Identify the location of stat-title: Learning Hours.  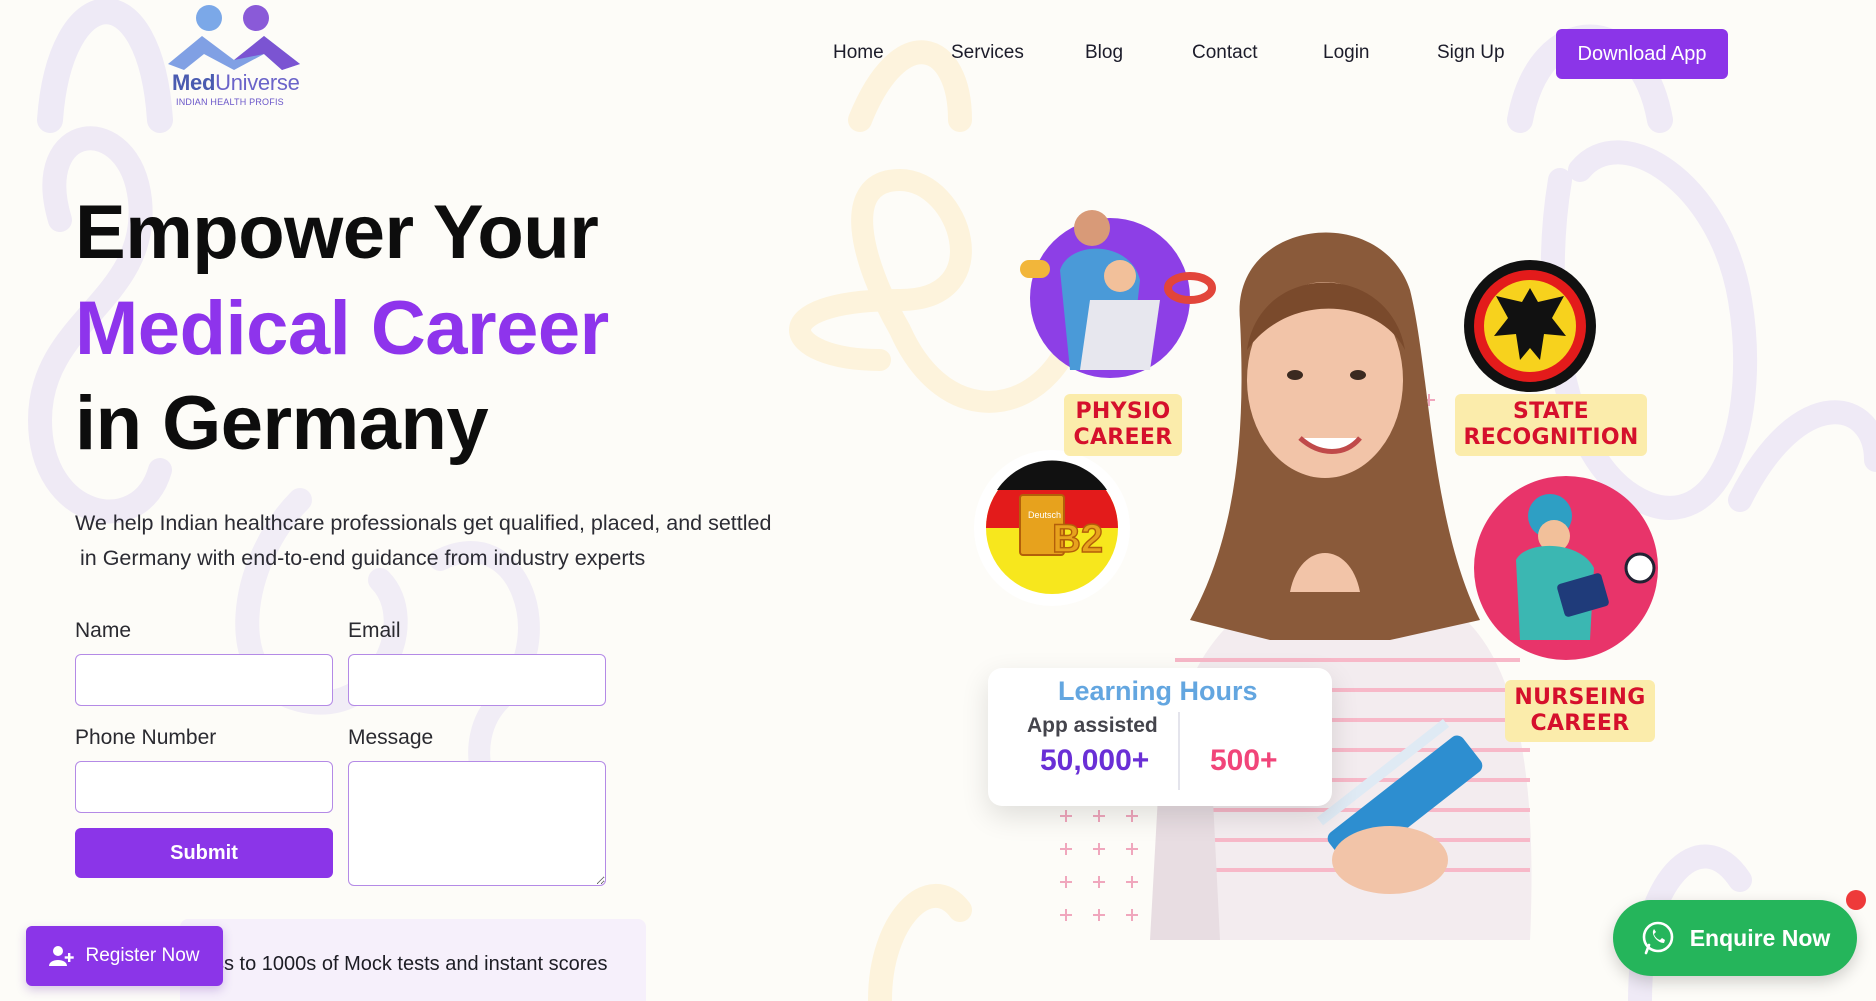
(1158, 691).